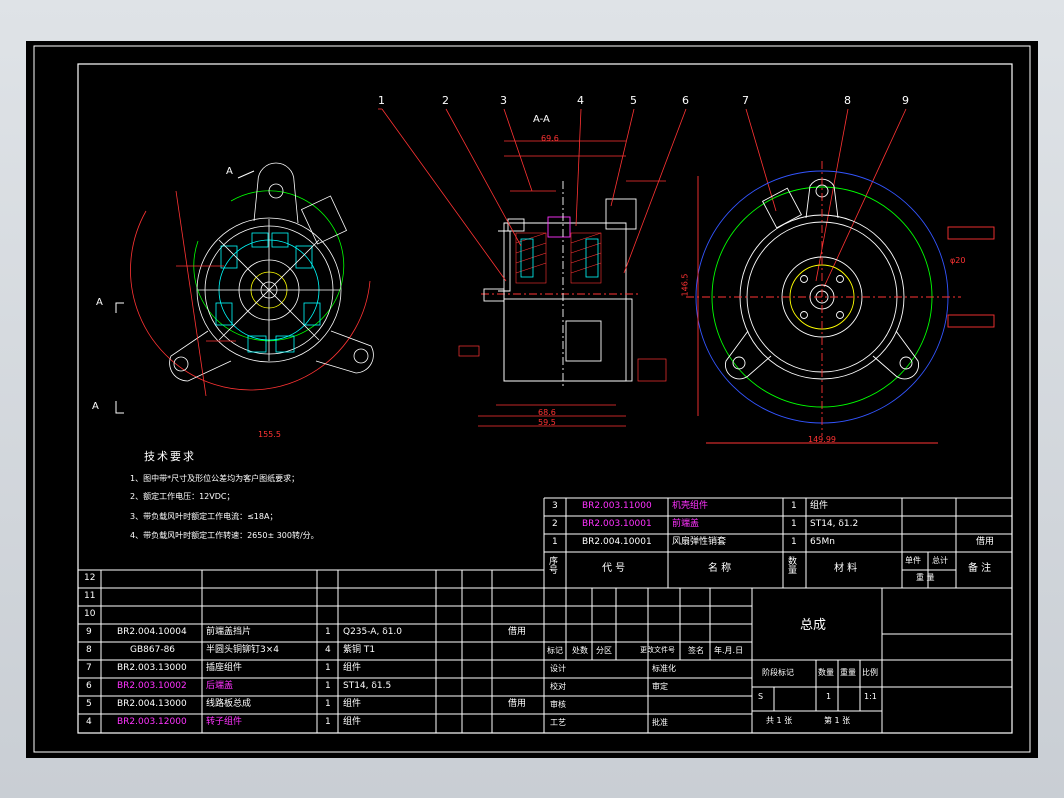 The height and width of the screenshot is (798, 1064). Describe the element at coordinates (445, 100) in the screenshot. I see `balloon-2: 2` at that location.